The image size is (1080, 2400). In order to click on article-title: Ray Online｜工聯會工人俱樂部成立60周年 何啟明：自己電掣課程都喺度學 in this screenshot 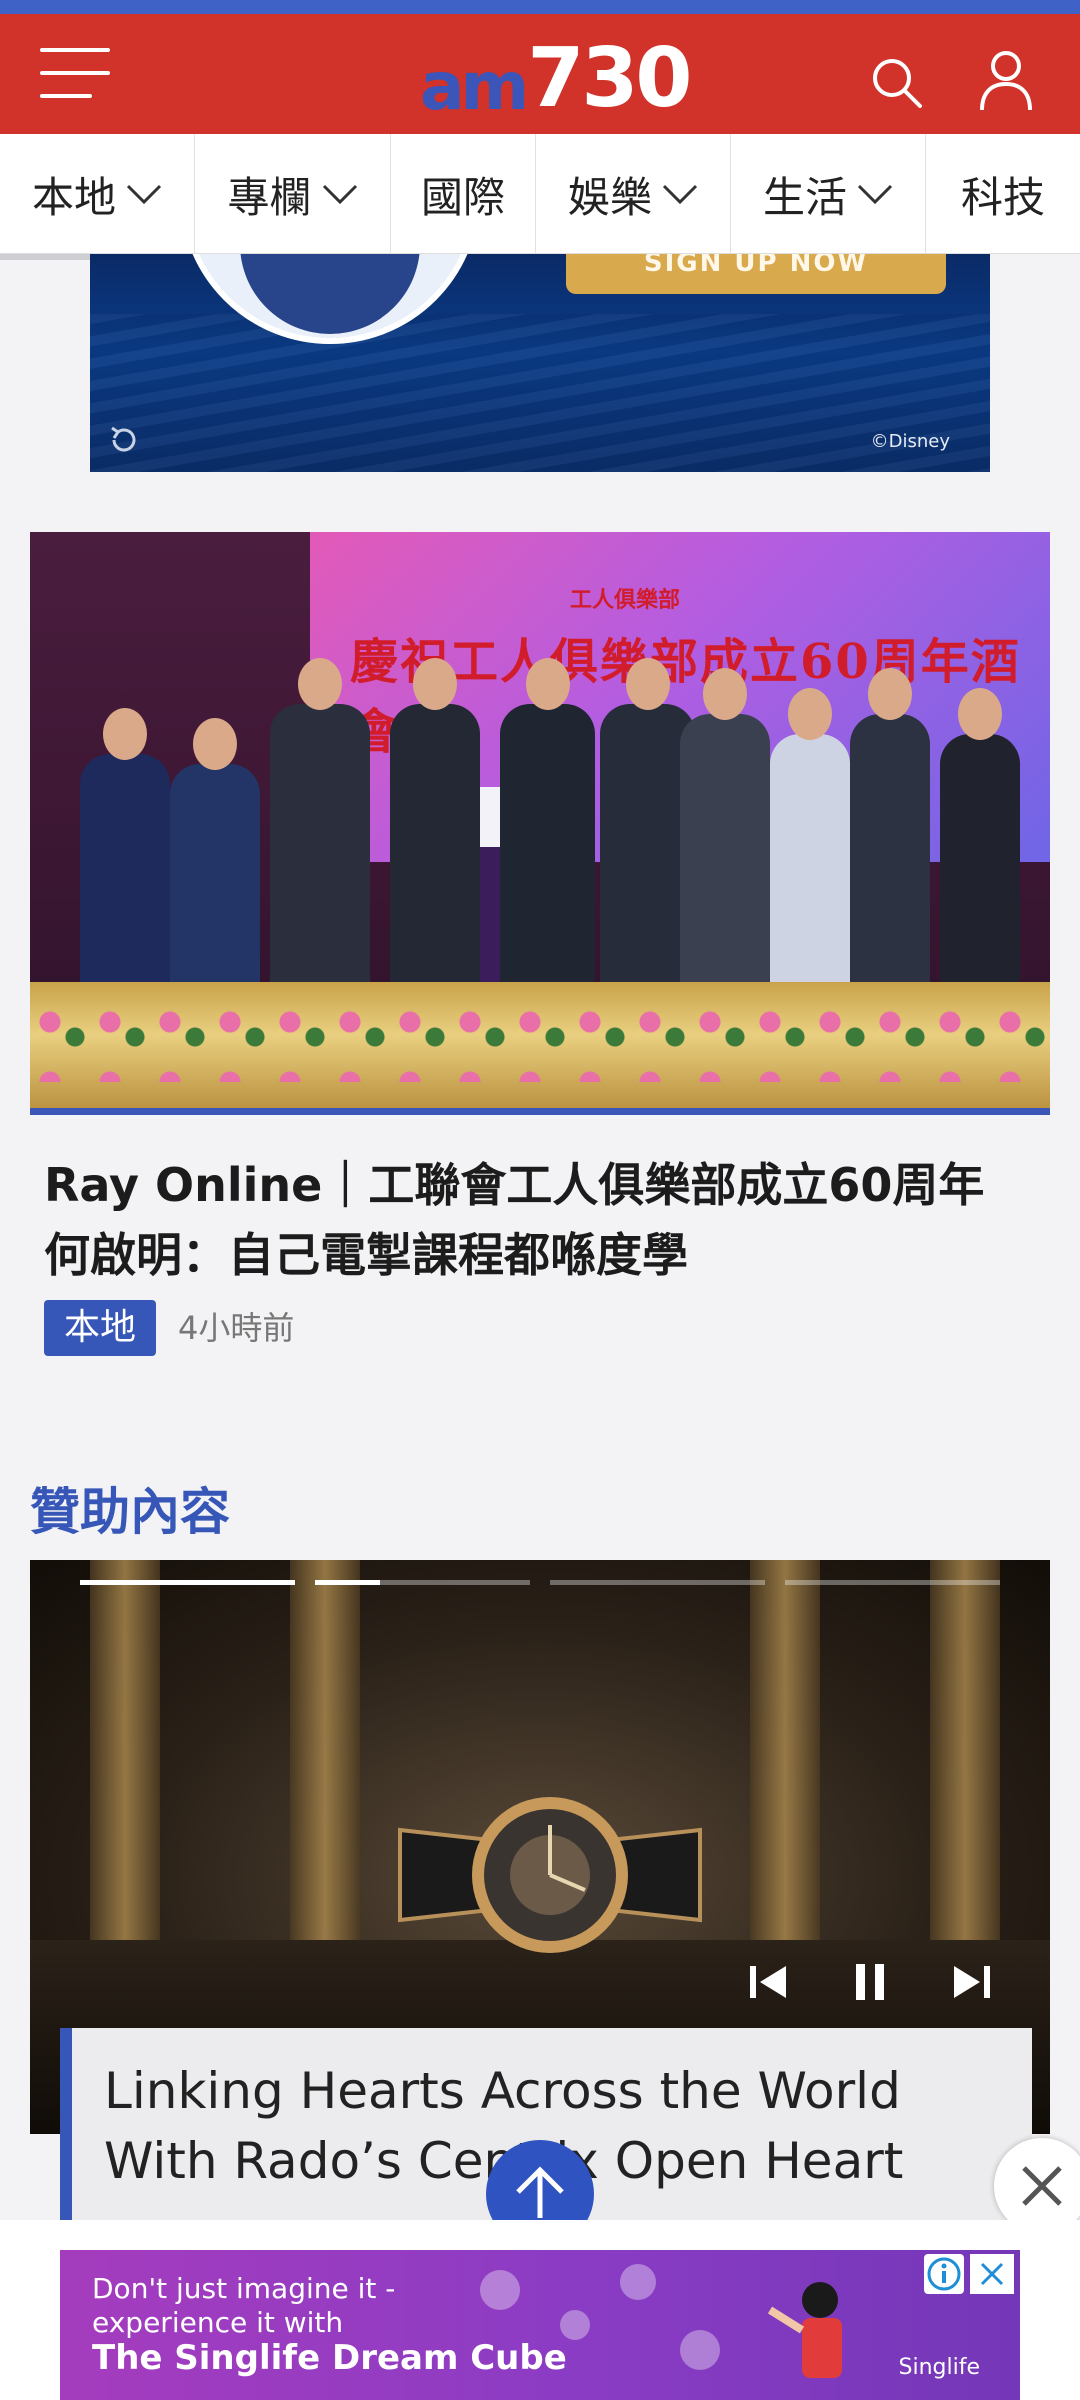, I will do `click(544, 1220)`.